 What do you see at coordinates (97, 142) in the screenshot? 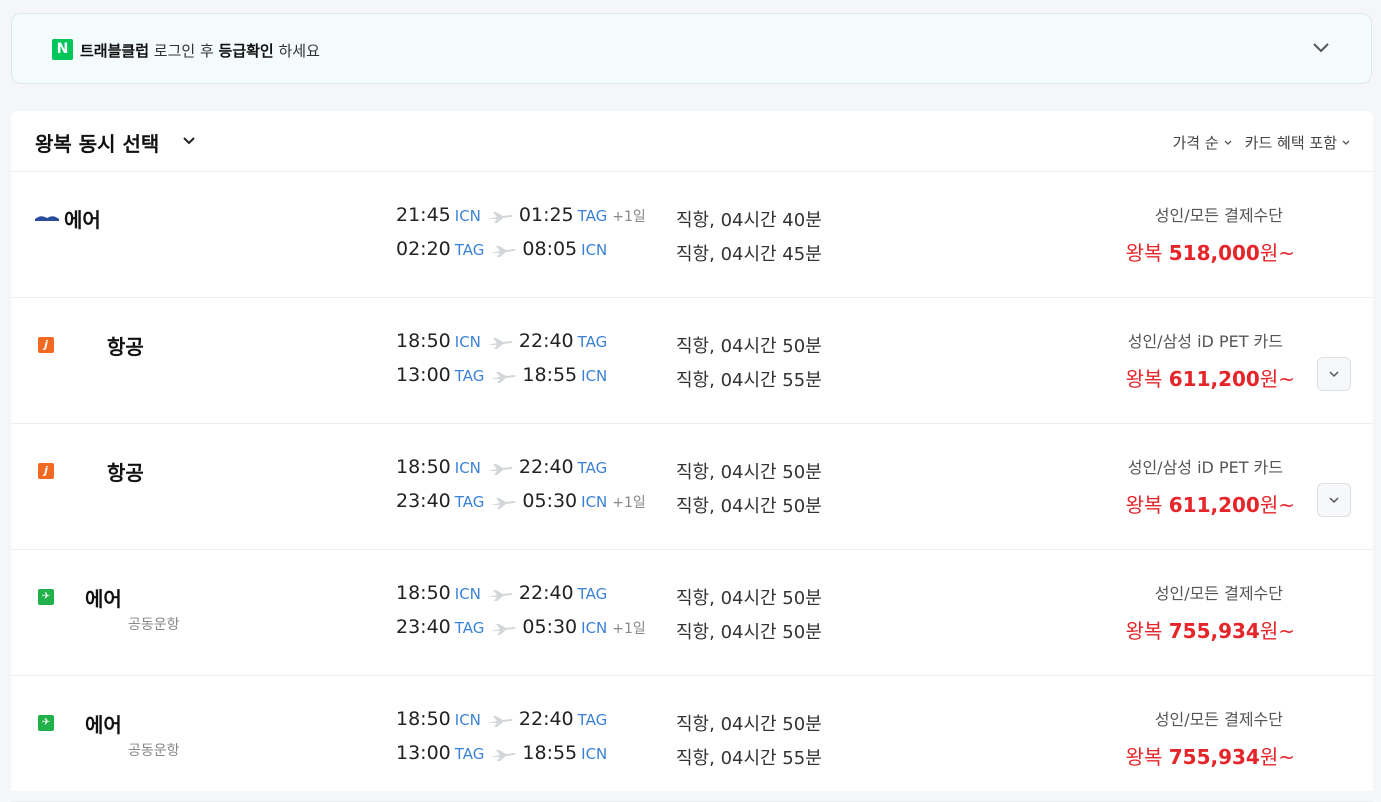
I see `page-title: 왕복 동시 선택` at bounding box center [97, 142].